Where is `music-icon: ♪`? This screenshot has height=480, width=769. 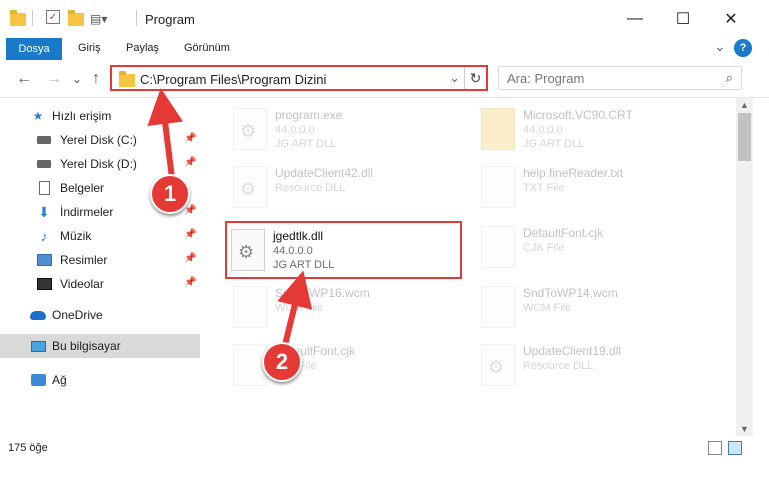 music-icon: ♪ is located at coordinates (44, 236).